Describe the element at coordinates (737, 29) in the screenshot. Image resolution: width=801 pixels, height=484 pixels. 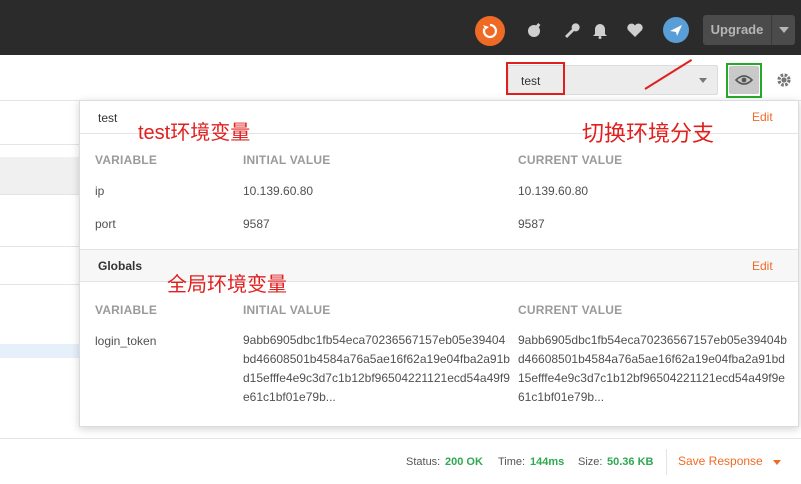
I see `upgrade-label: Upgrade` at that location.